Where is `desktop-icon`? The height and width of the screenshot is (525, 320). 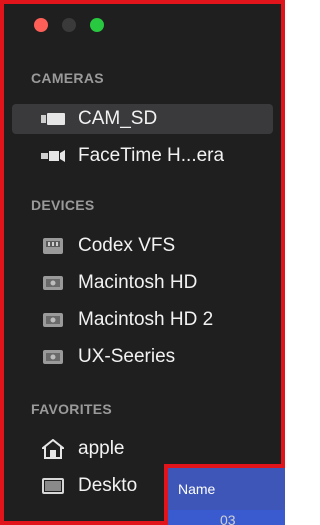 desktop-icon is located at coordinates (53, 486).